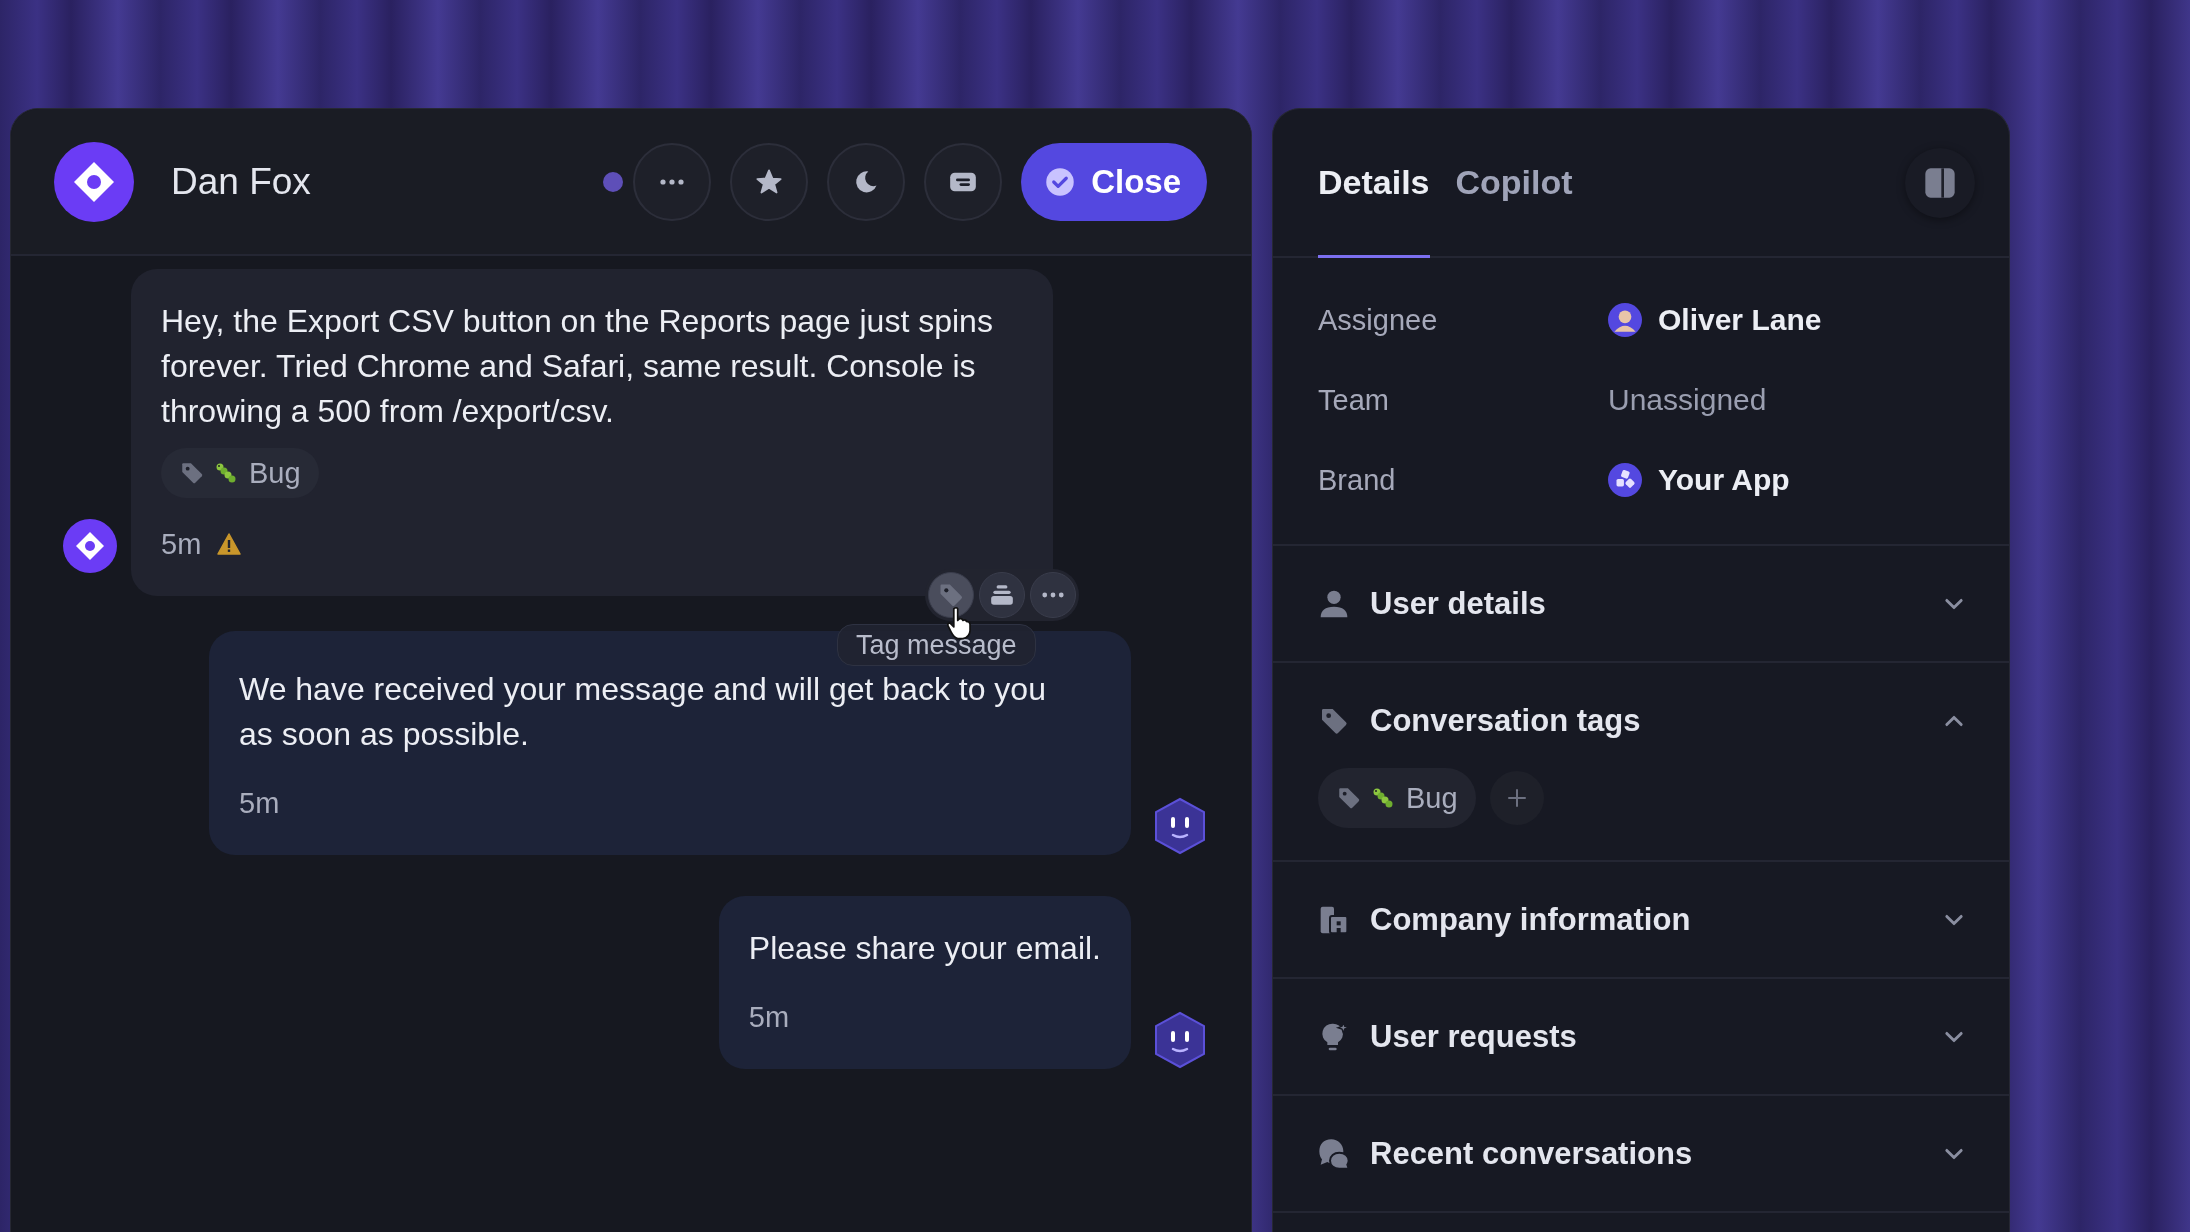 This screenshot has height=1232, width=2190. What do you see at coordinates (1114, 181) in the screenshot?
I see `close-button: Close` at bounding box center [1114, 181].